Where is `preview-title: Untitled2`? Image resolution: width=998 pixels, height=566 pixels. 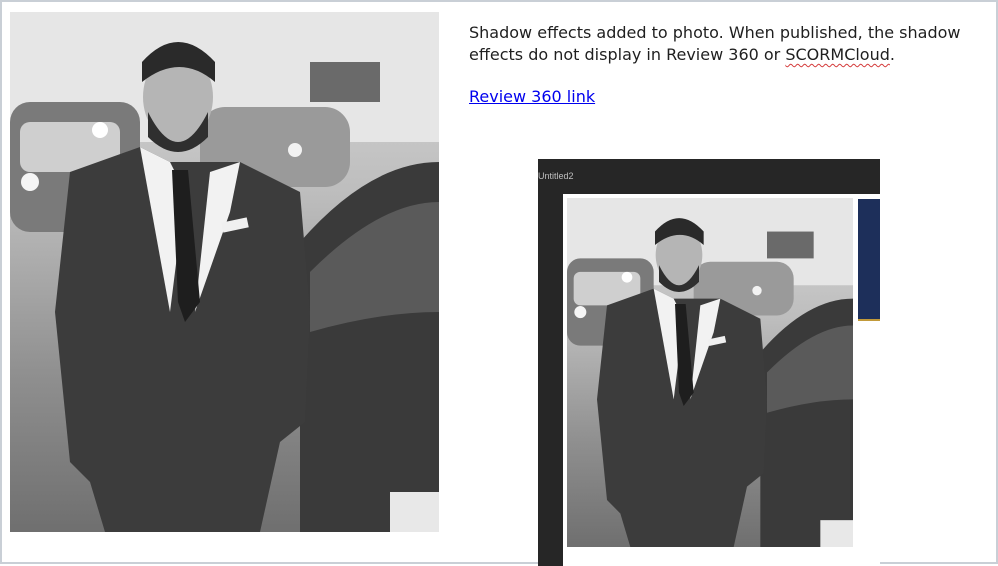
preview-title: Untitled2 is located at coordinates (556, 176).